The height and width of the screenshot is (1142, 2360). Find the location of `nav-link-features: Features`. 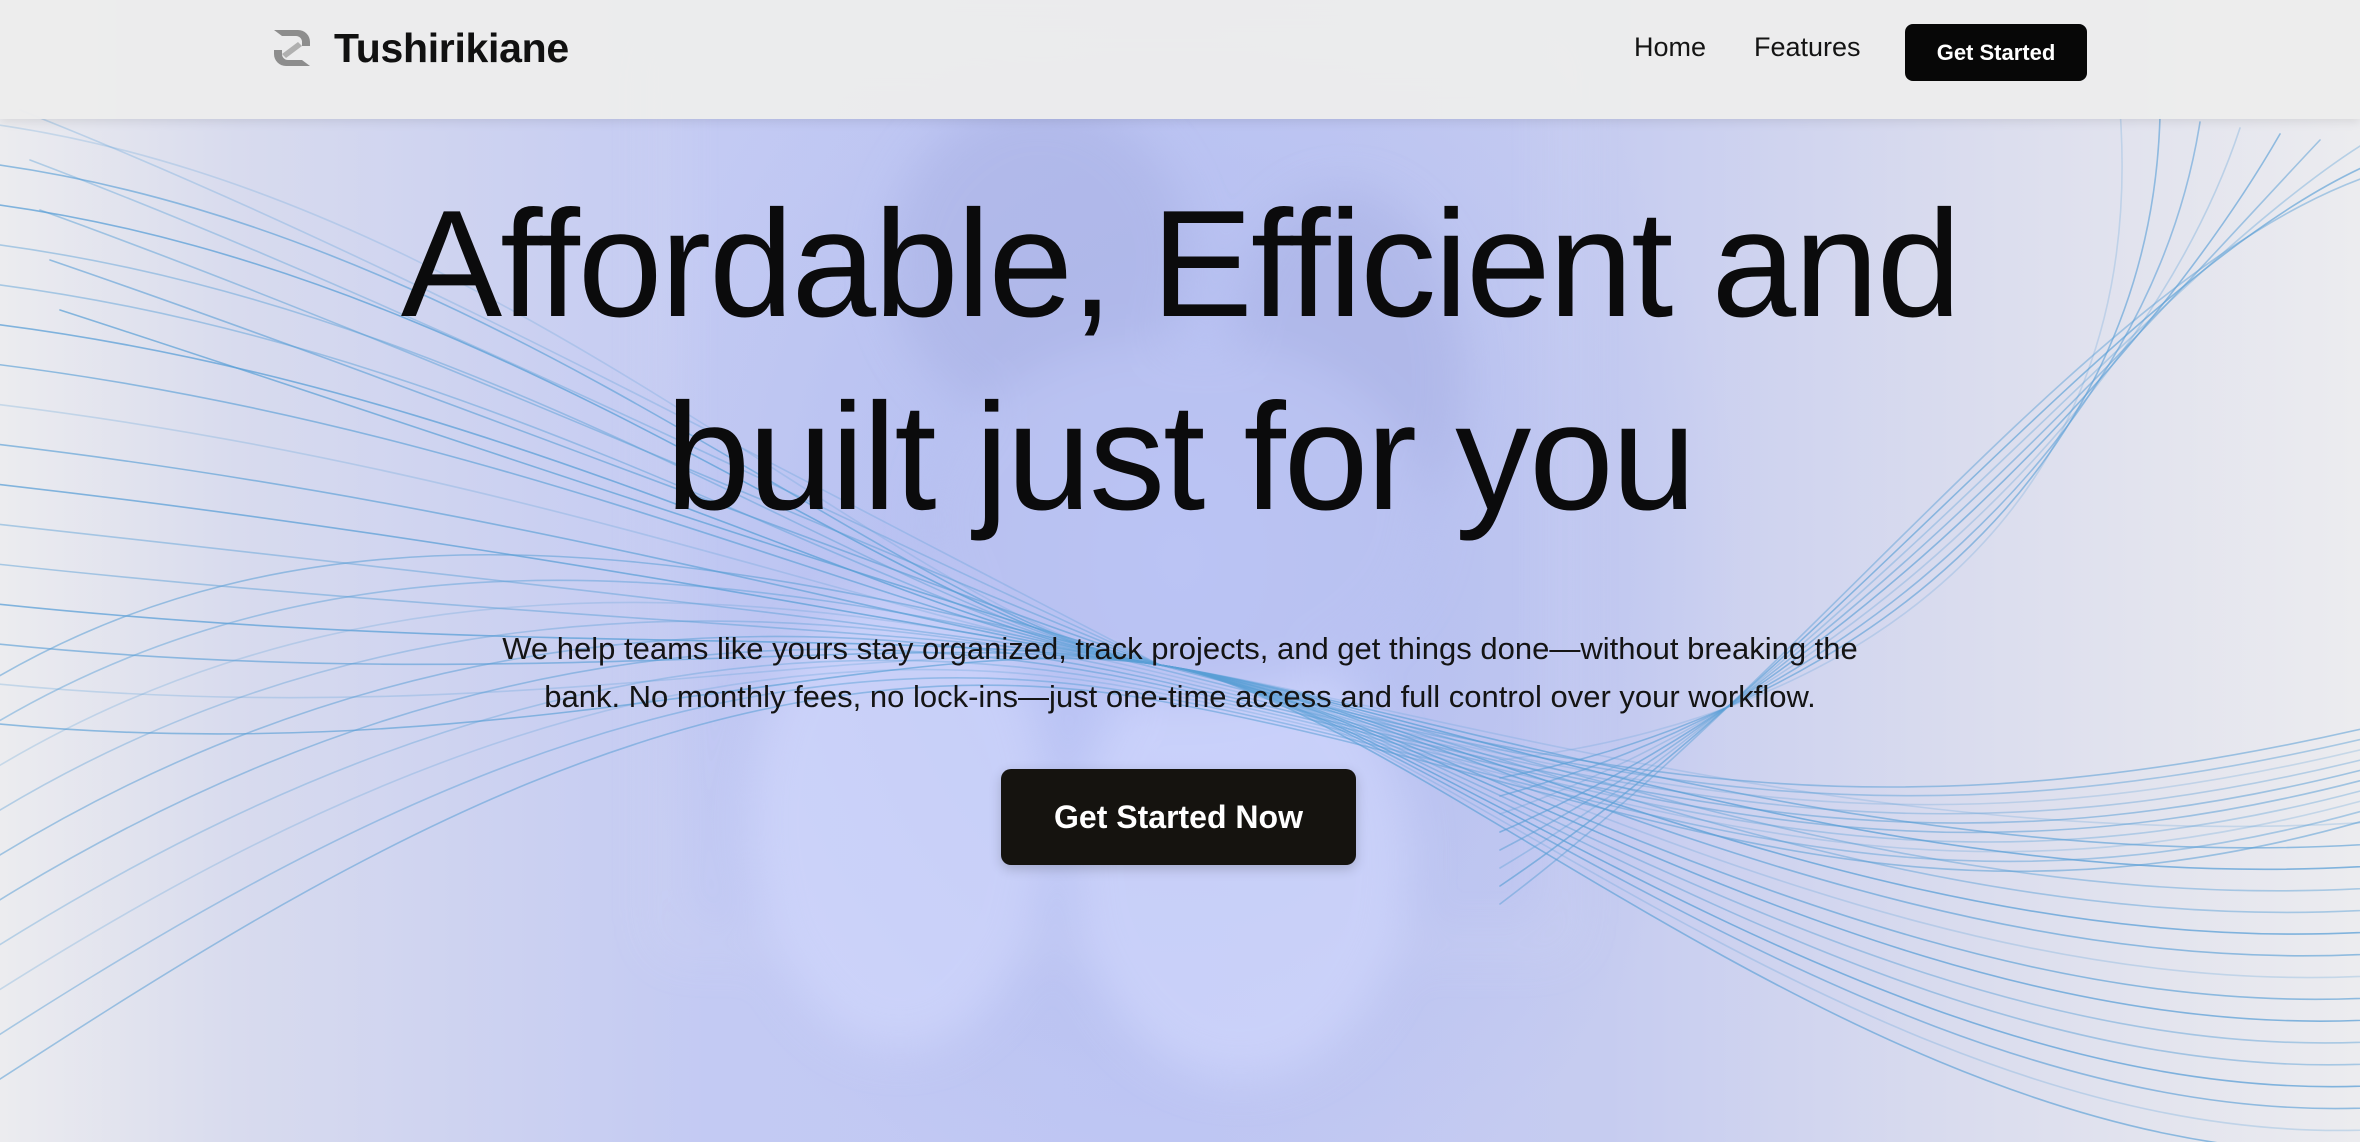

nav-link-features: Features is located at coordinates (1807, 47).